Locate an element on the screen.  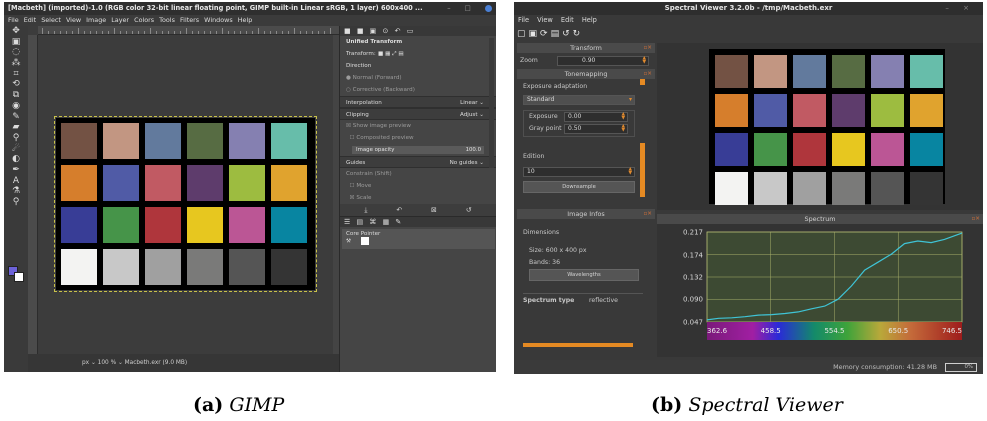
clone-icon: ⚲ is located at coordinates (16, 138).